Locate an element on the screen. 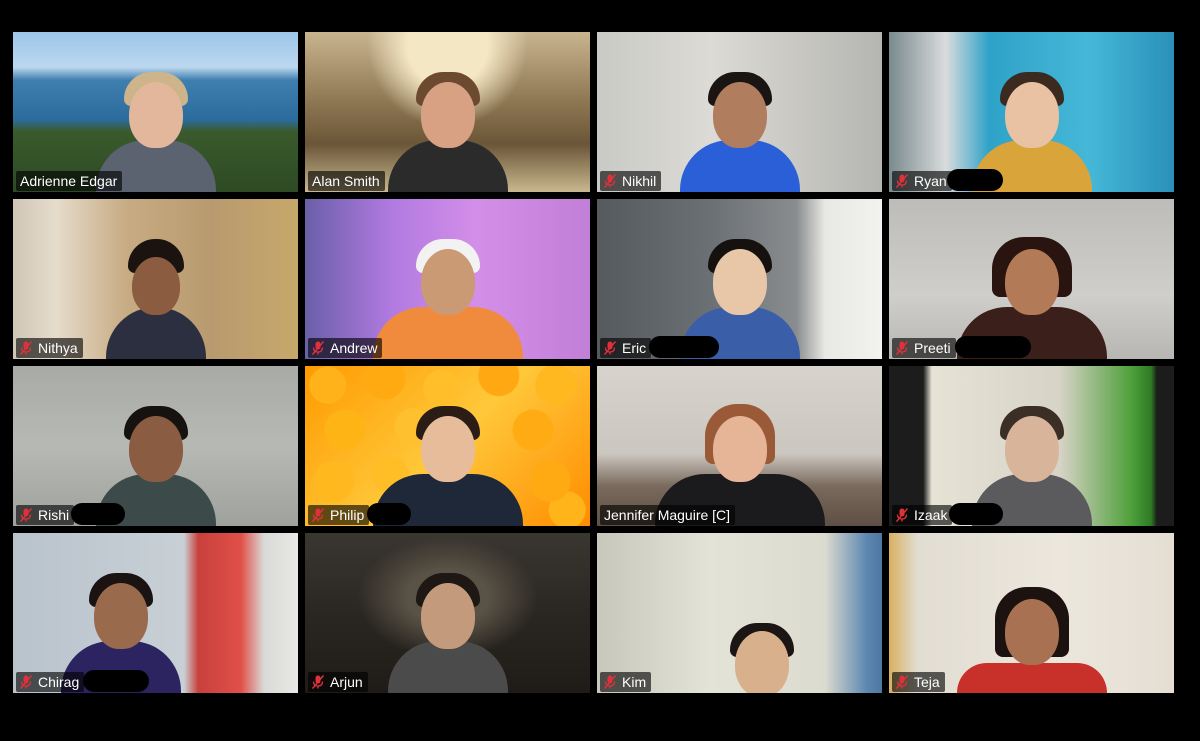  participant-name-tag: Jennifer Maguire [C] is located at coordinates (668, 515).